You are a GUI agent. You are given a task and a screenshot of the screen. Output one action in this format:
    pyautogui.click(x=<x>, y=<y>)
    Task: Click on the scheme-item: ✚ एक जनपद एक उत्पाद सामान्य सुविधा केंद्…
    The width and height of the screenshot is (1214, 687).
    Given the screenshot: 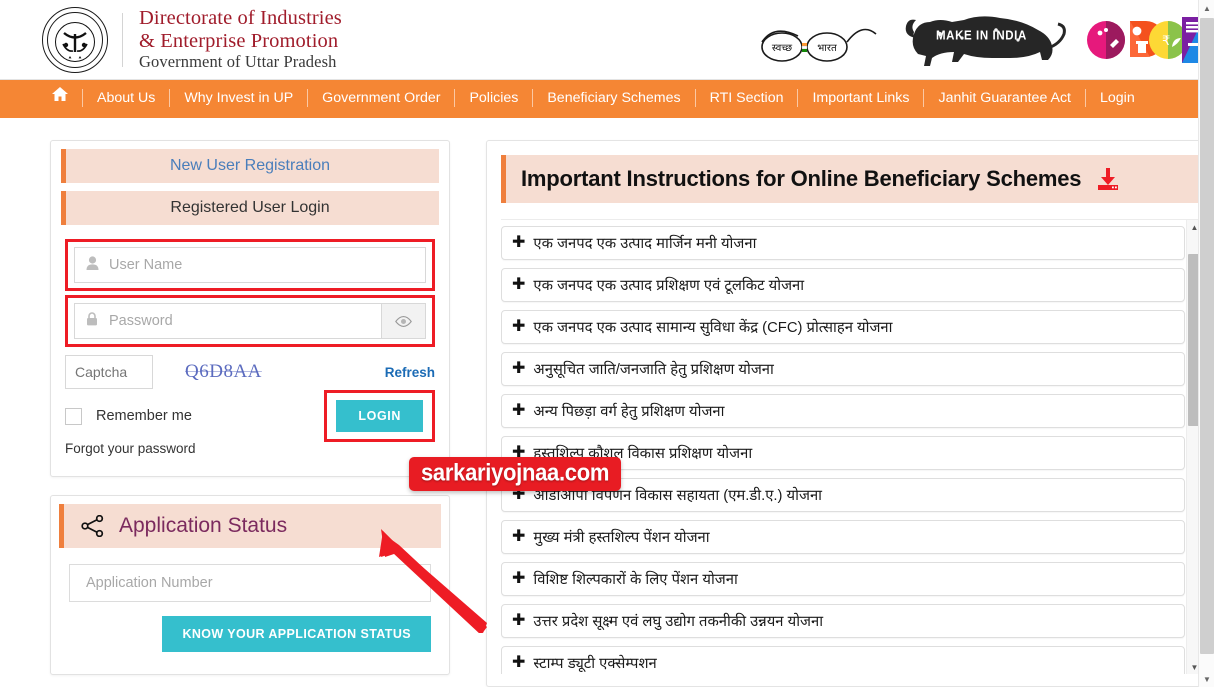 What is the action you would take?
    pyautogui.click(x=843, y=327)
    